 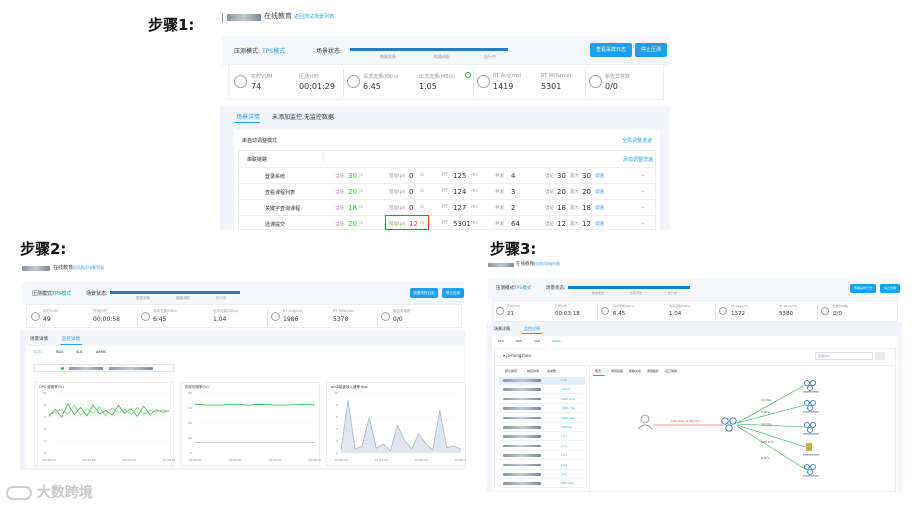 I want to click on global-adjust-link: 全局调整流速, so click(x=637, y=140).